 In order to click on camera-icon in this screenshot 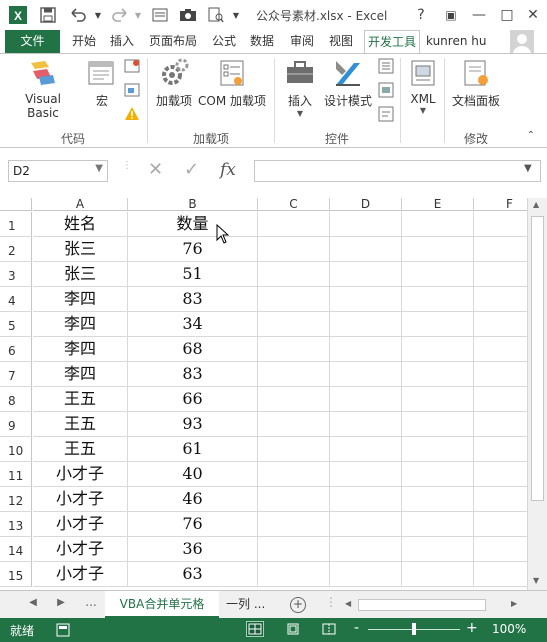, I will do `click(188, 15)`.